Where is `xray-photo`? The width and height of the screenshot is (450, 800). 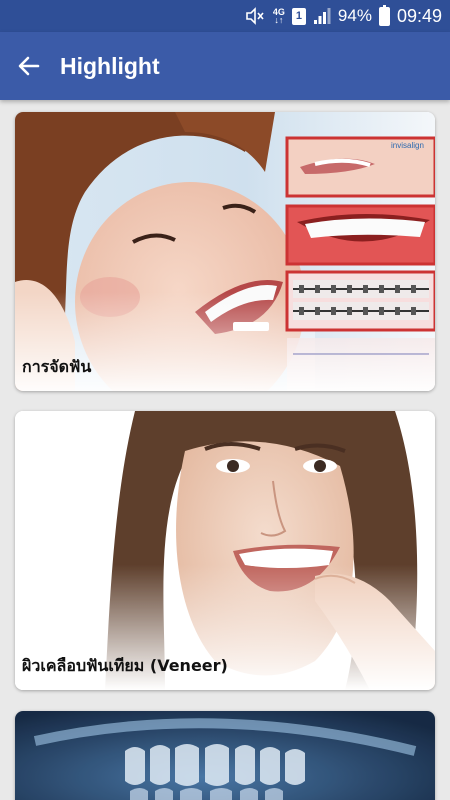 xray-photo is located at coordinates (225, 755).